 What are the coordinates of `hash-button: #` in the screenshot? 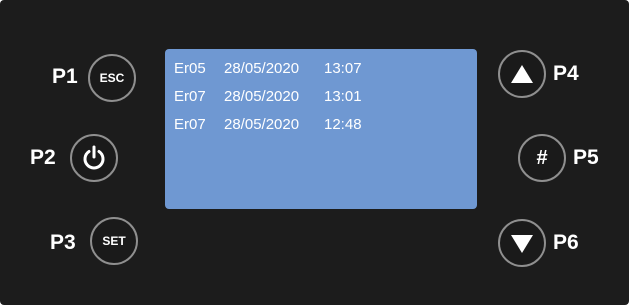 It's located at (542, 158).